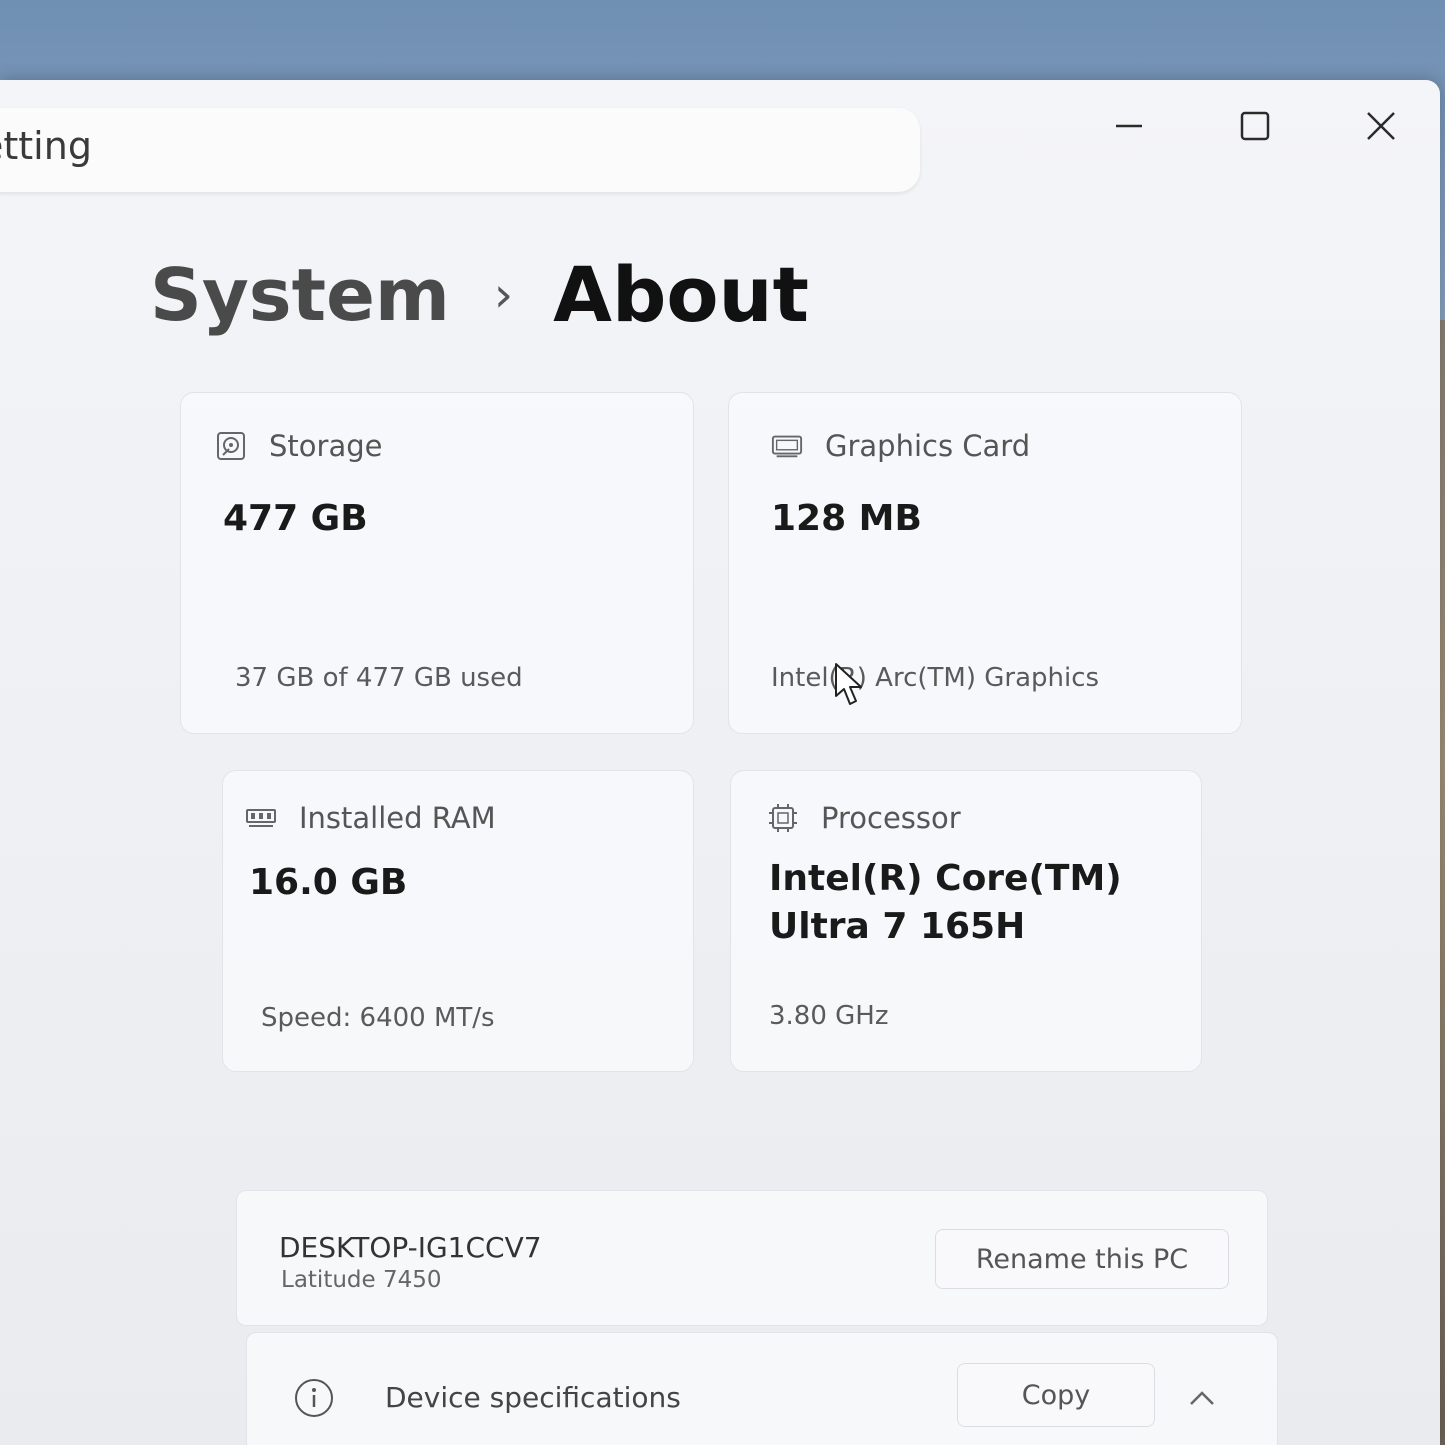  I want to click on pc-name: DESKTOP-IG1CCV7, so click(410, 1247).